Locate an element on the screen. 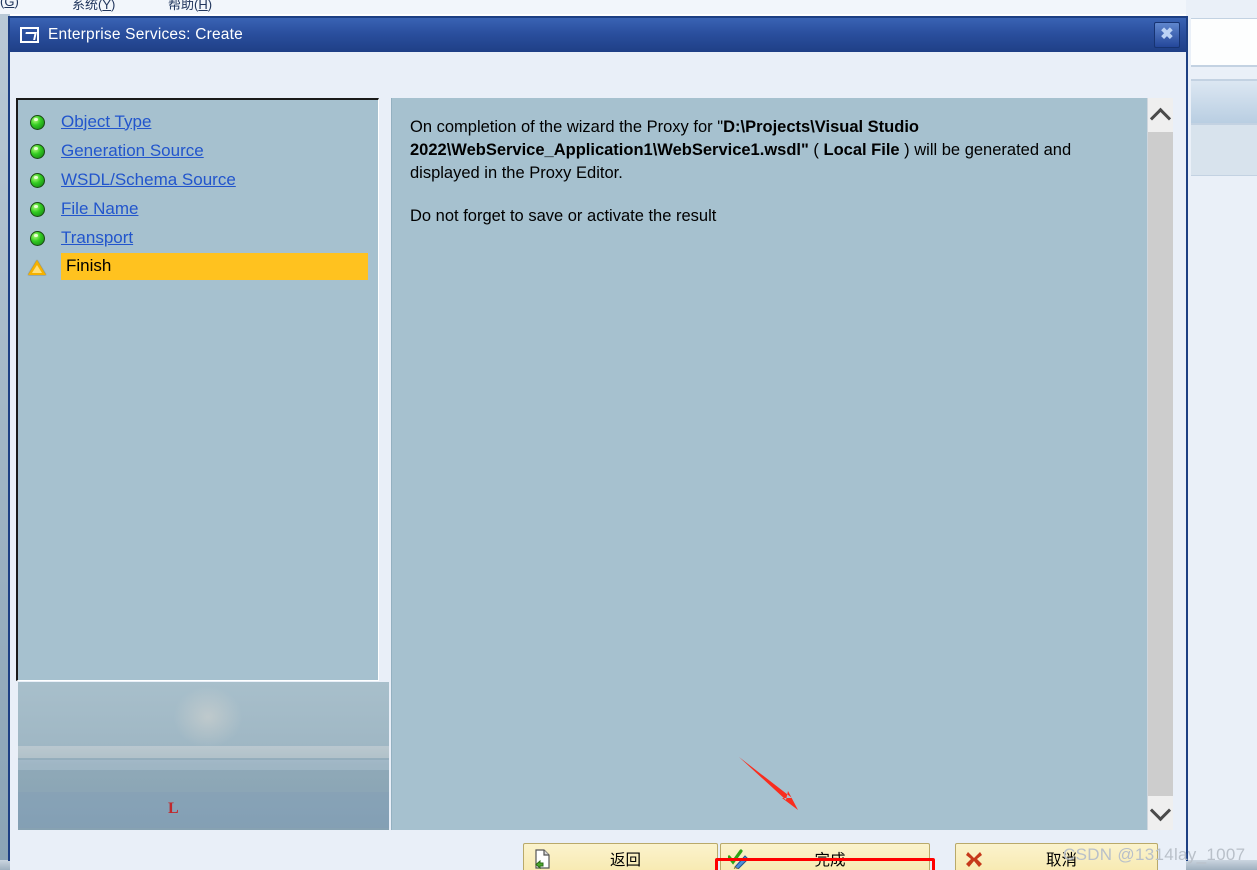 The image size is (1257, 870). dialog-titlebar: Enterprise Services: Create ✖ is located at coordinates (598, 35).